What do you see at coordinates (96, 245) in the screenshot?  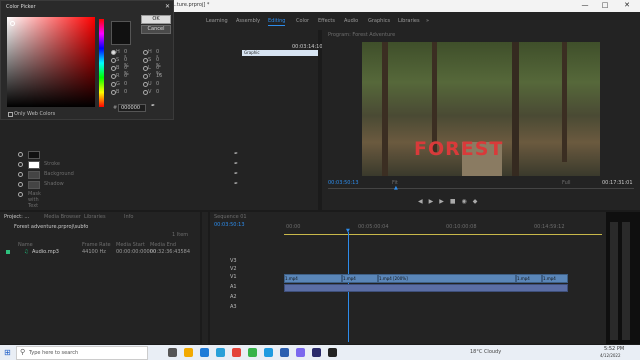 I see `col-frame-rate: Frame Rate` at bounding box center [96, 245].